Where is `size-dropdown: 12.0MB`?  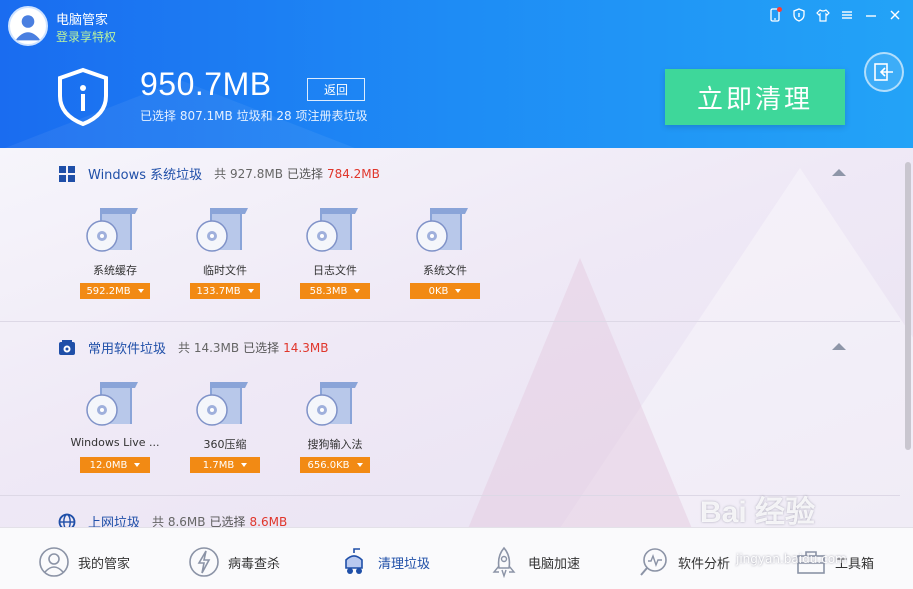
size-dropdown: 12.0MB is located at coordinates (115, 465).